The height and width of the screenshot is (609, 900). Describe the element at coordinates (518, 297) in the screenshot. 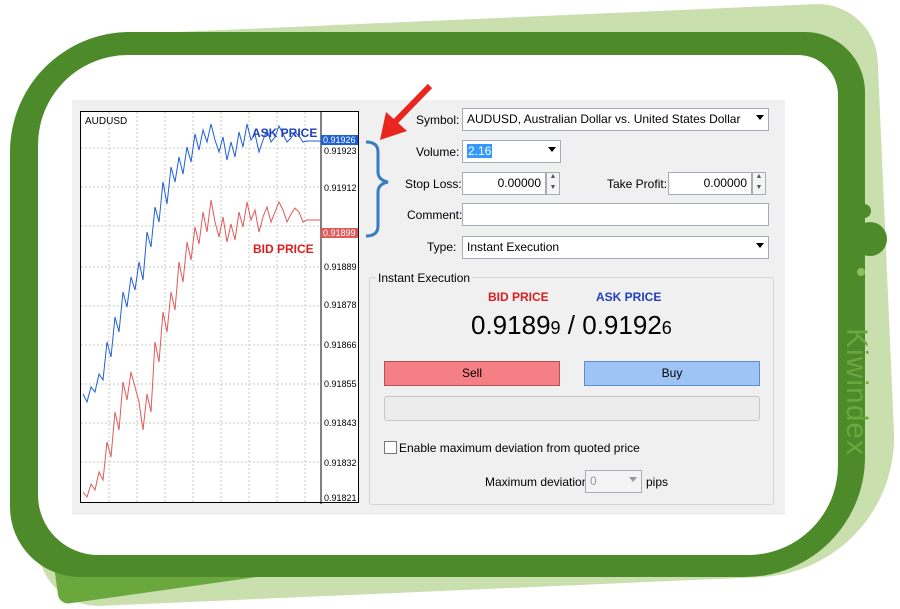

I see `exec-bid-label: BID PRICE` at that location.